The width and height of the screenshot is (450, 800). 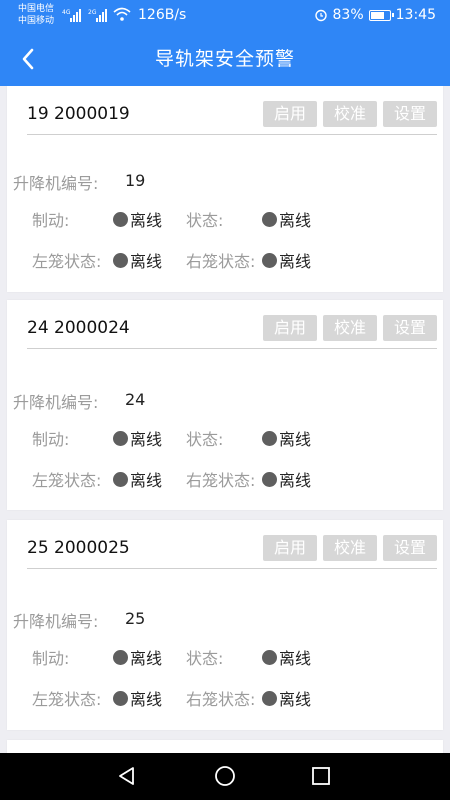 What do you see at coordinates (162, 15) in the screenshot?
I see `network-speed: 126B/s` at bounding box center [162, 15].